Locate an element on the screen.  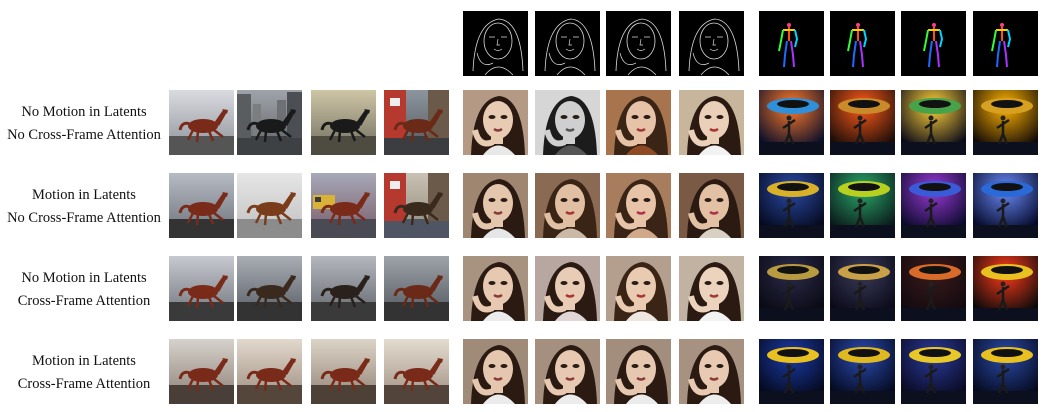
portrait-r1-f2 is located at coordinates (567, 122).